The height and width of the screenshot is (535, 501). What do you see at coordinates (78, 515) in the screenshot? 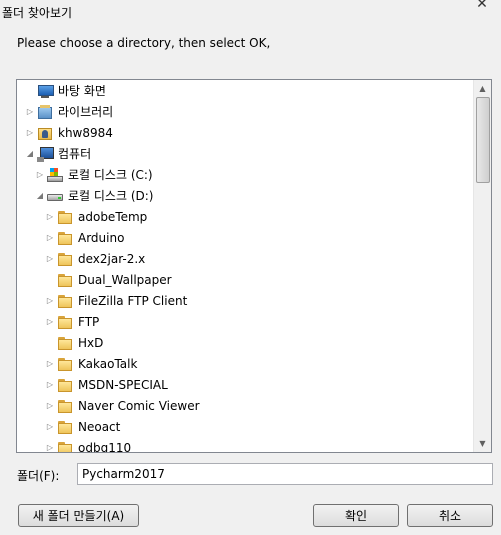
I see `new-folder-button: 새 폴더 만들기(A)` at bounding box center [78, 515].